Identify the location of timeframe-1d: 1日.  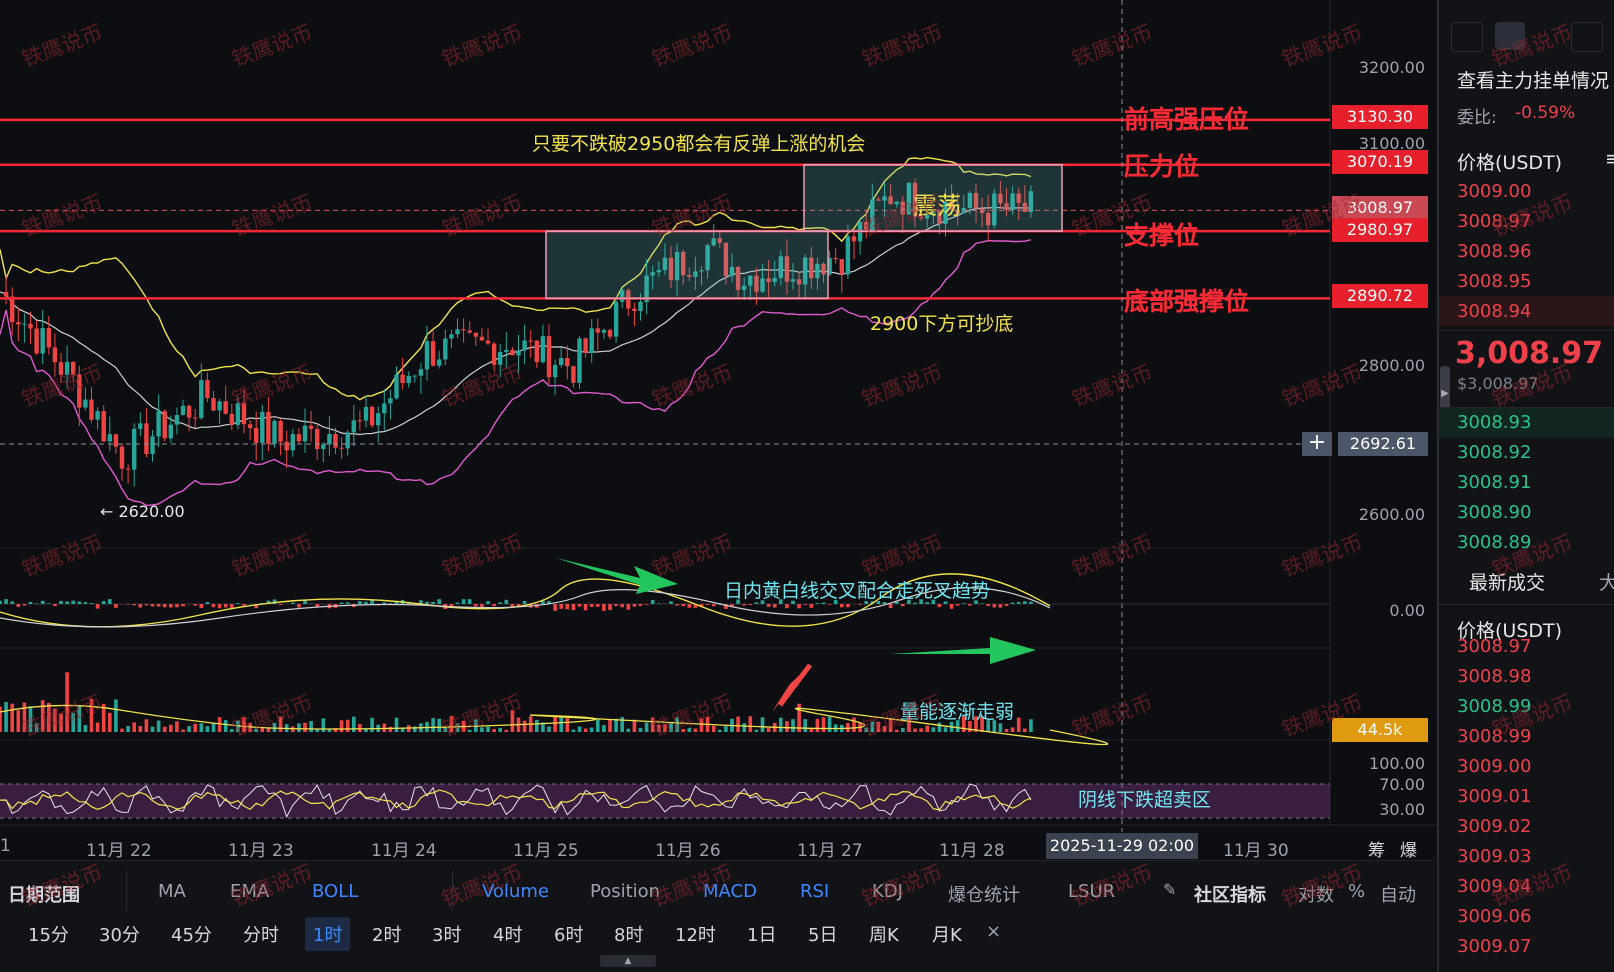
(761, 934).